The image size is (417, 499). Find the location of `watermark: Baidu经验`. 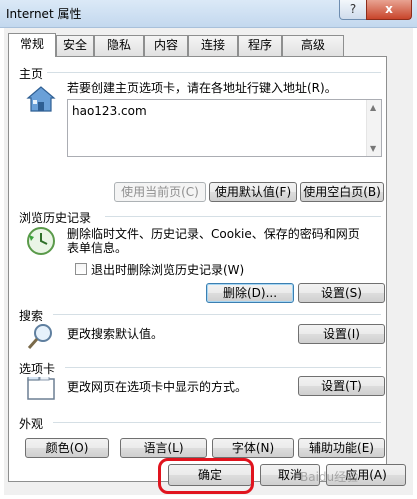

watermark: Baidu经验 is located at coordinates (329, 477).